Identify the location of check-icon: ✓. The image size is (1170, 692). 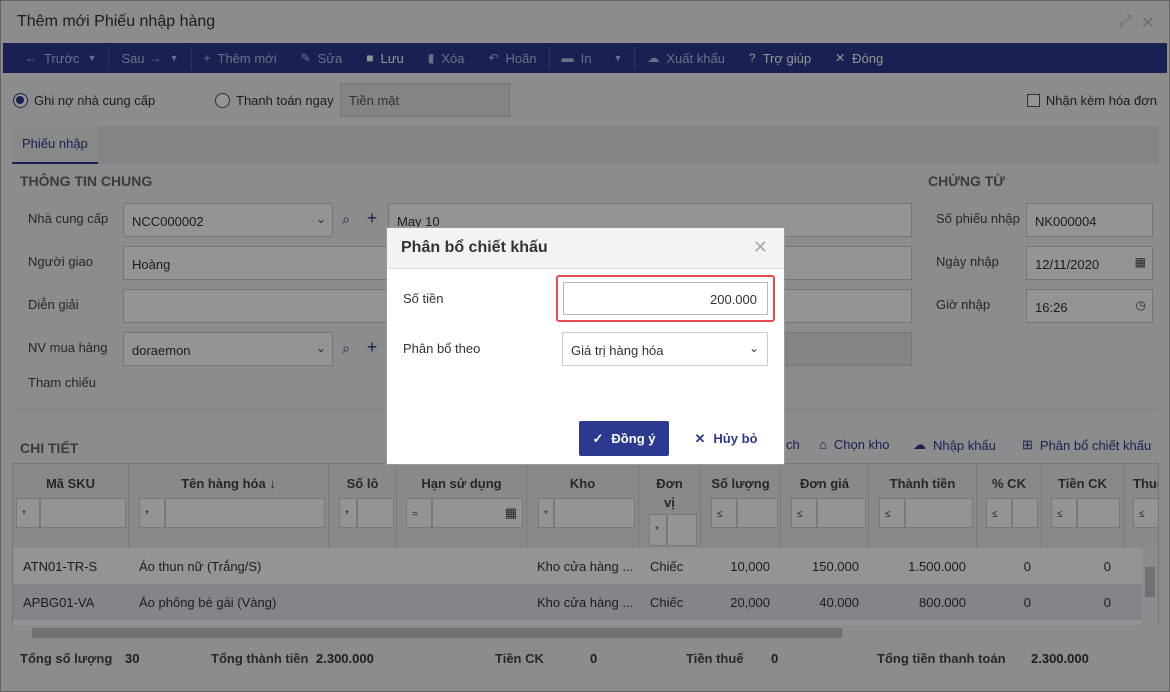
(598, 438).